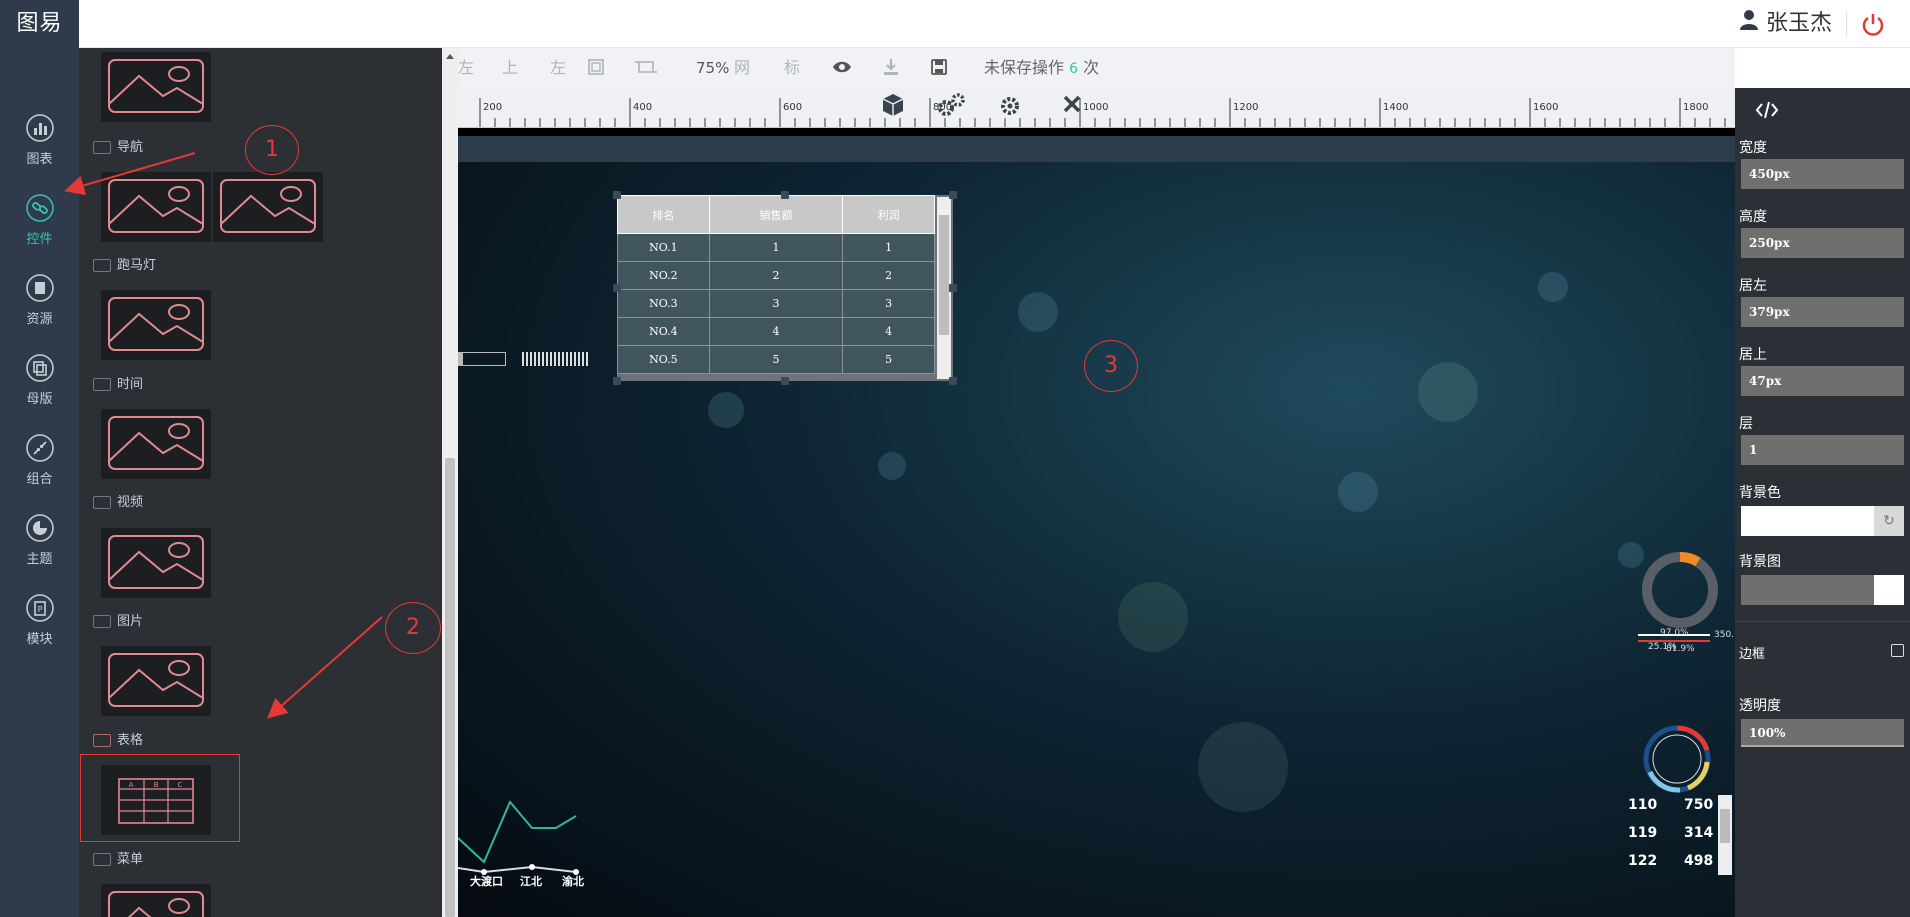 The height and width of the screenshot is (917, 1910). What do you see at coordinates (893, 107) in the screenshot?
I see `cube-icon` at bounding box center [893, 107].